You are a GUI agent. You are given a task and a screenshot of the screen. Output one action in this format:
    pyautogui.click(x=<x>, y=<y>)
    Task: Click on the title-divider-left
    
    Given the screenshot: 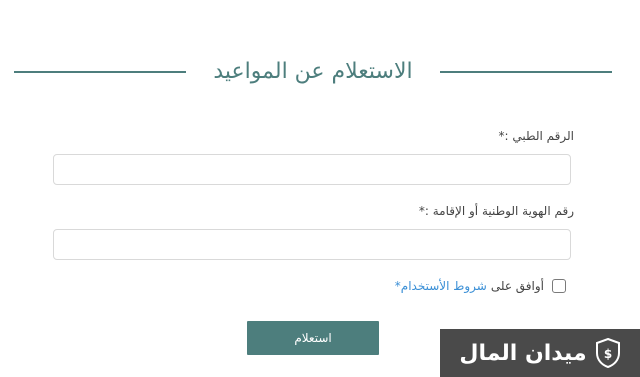 What is the action you would take?
    pyautogui.click(x=100, y=72)
    